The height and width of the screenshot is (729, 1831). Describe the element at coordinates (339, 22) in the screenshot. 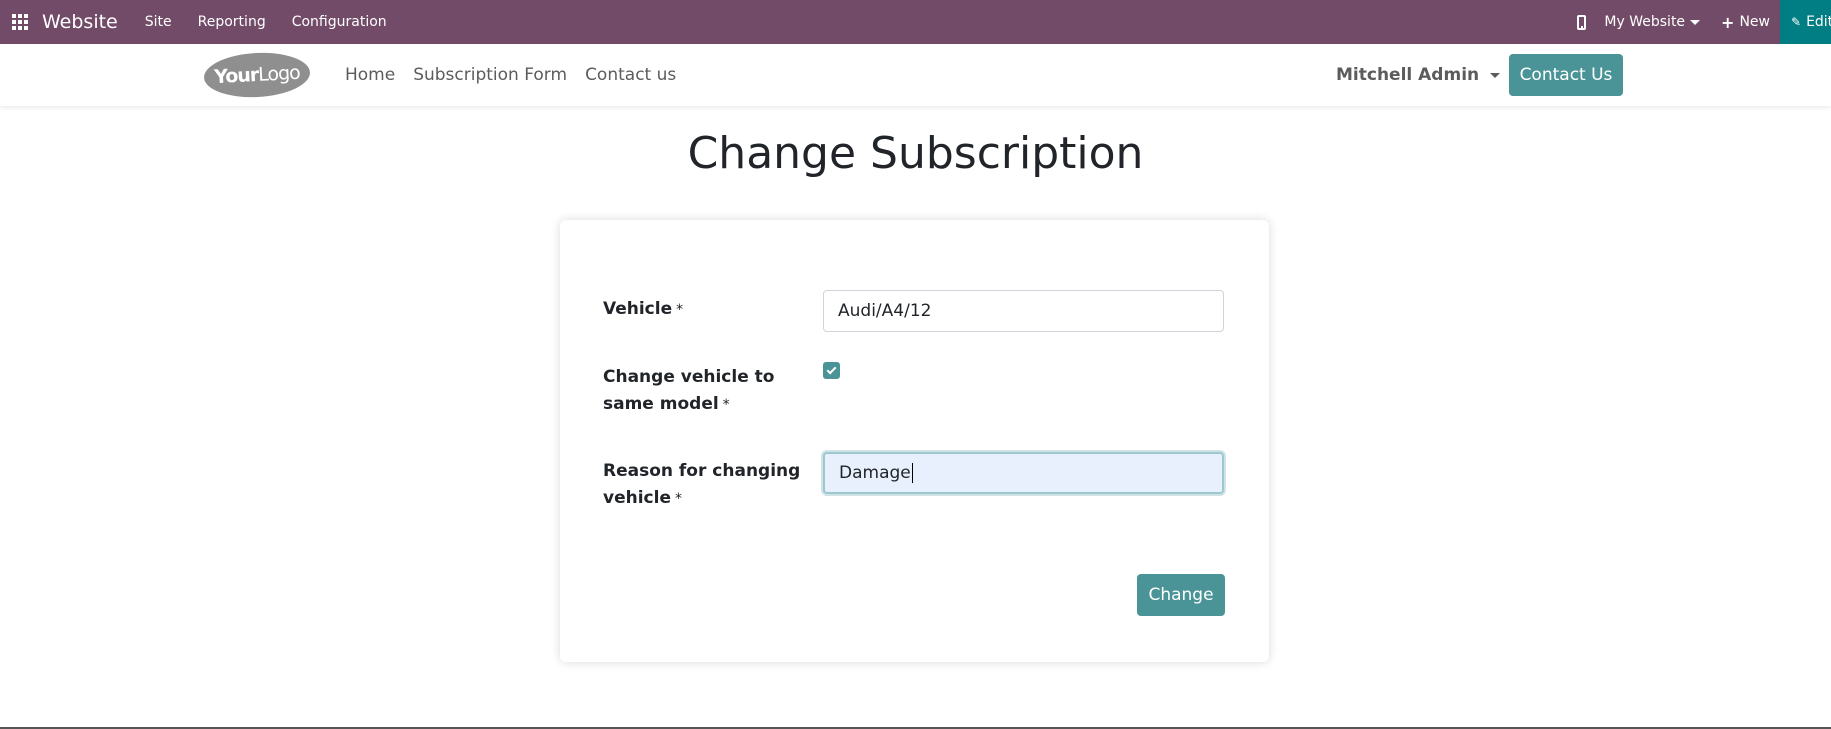

I see `menu-configuration: Configuration` at that location.